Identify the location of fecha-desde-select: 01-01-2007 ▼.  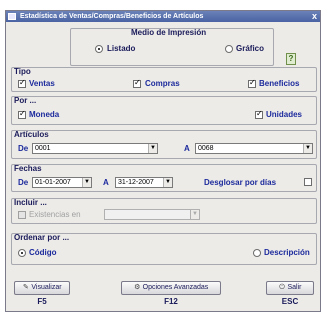
(62, 182).